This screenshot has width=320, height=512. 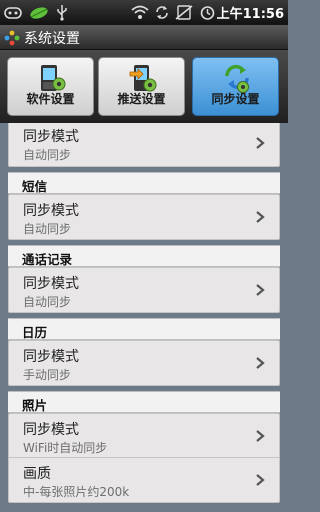 I want to click on tab-software-settings: 软件设置, so click(x=50, y=86).